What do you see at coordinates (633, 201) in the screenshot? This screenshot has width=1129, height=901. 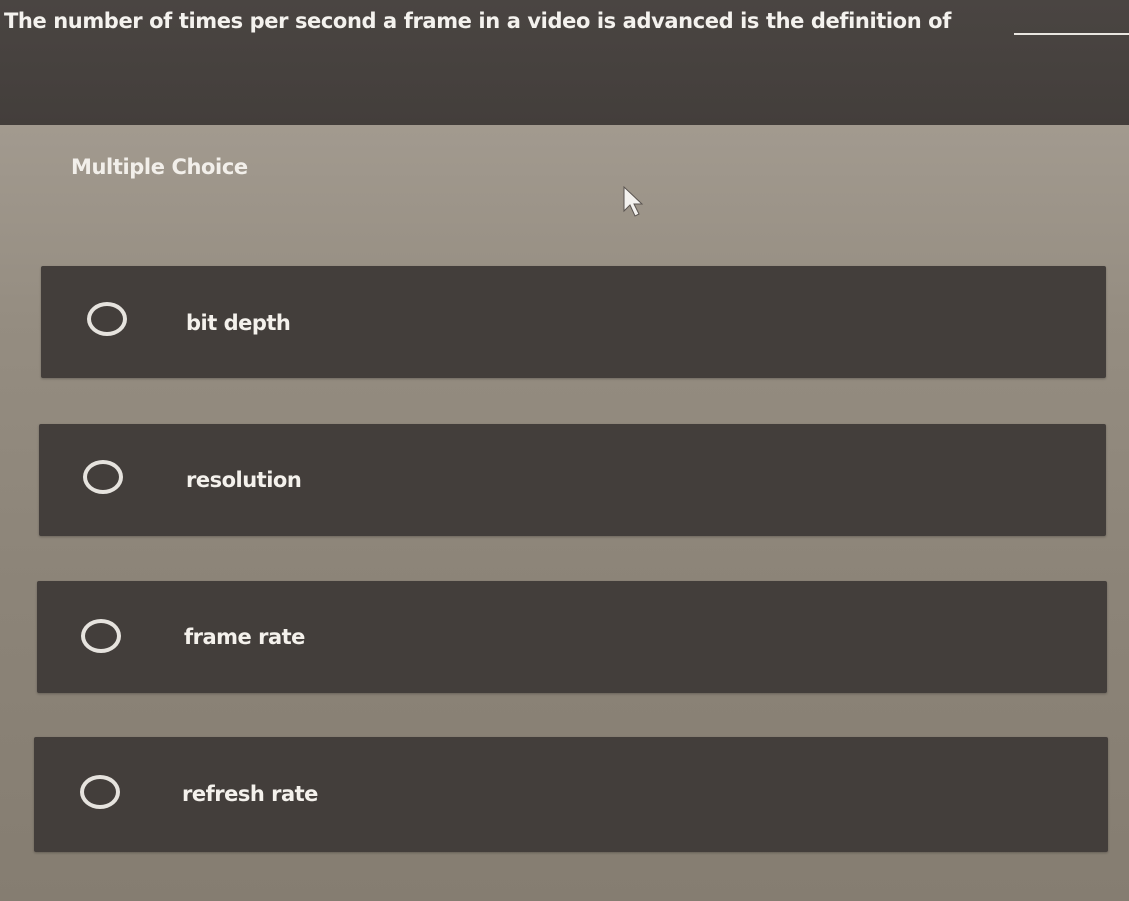 I see `mouse-pointer-icon` at bounding box center [633, 201].